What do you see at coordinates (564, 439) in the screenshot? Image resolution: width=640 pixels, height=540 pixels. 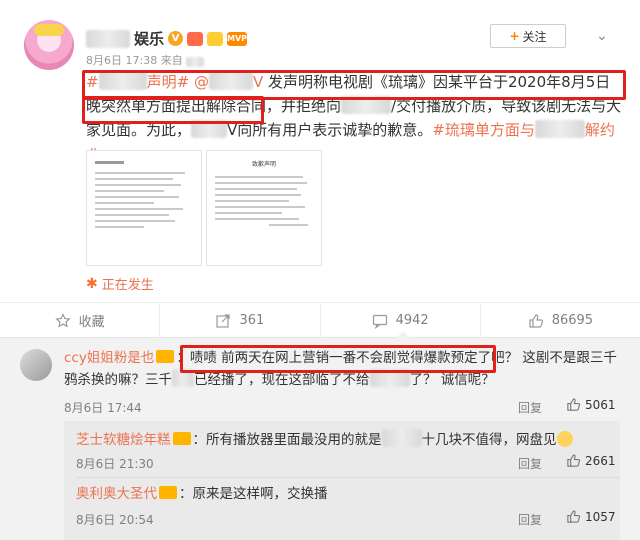 I see `emoji-icon` at bounding box center [564, 439].